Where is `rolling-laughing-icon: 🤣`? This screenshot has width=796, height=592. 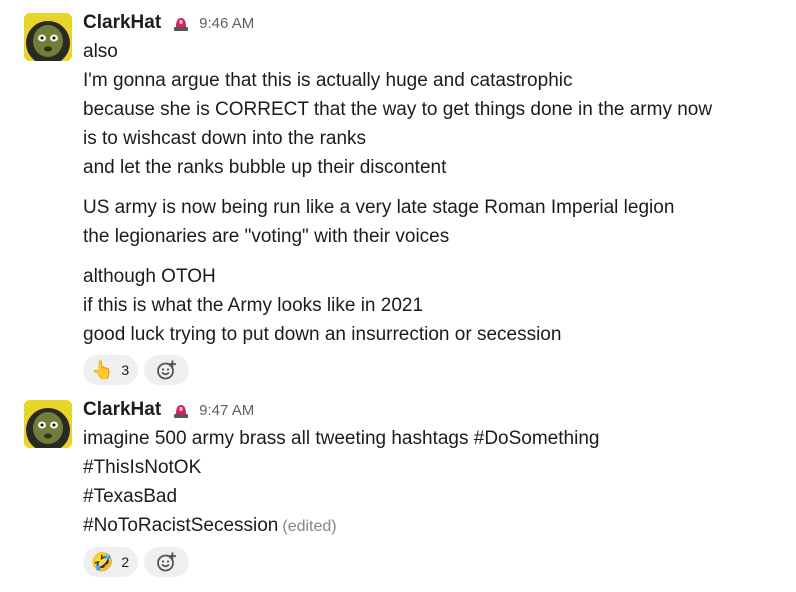 rolling-laughing-icon: 🤣 is located at coordinates (102, 562).